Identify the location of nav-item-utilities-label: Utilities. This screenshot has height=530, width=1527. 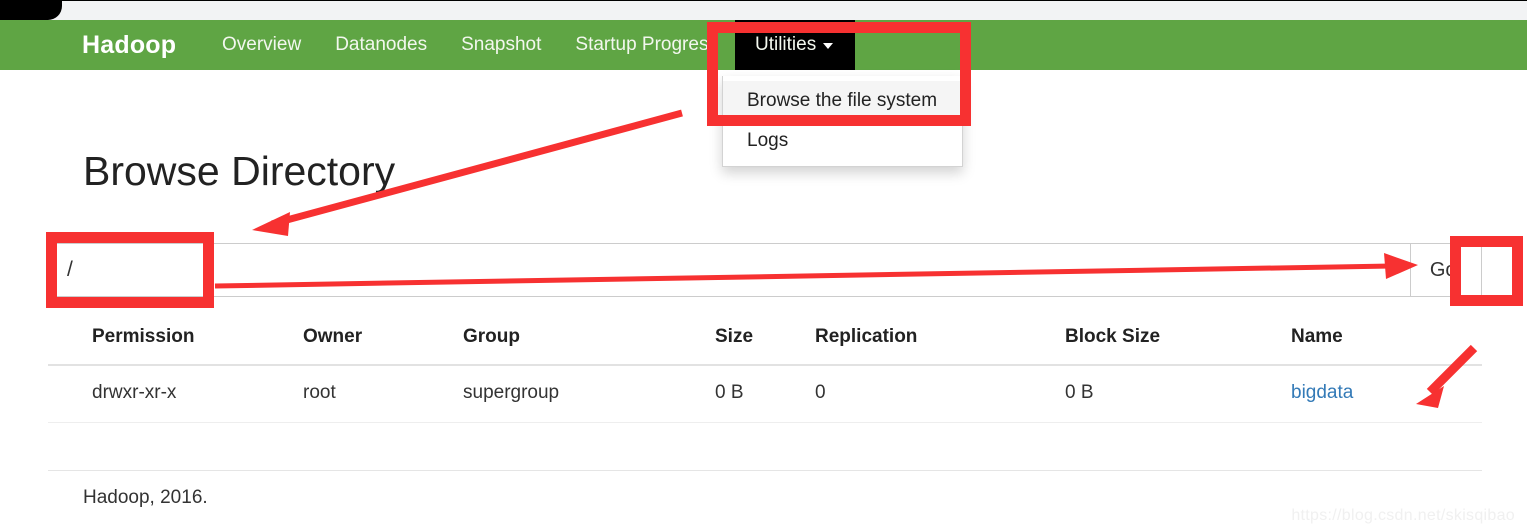
(785, 44).